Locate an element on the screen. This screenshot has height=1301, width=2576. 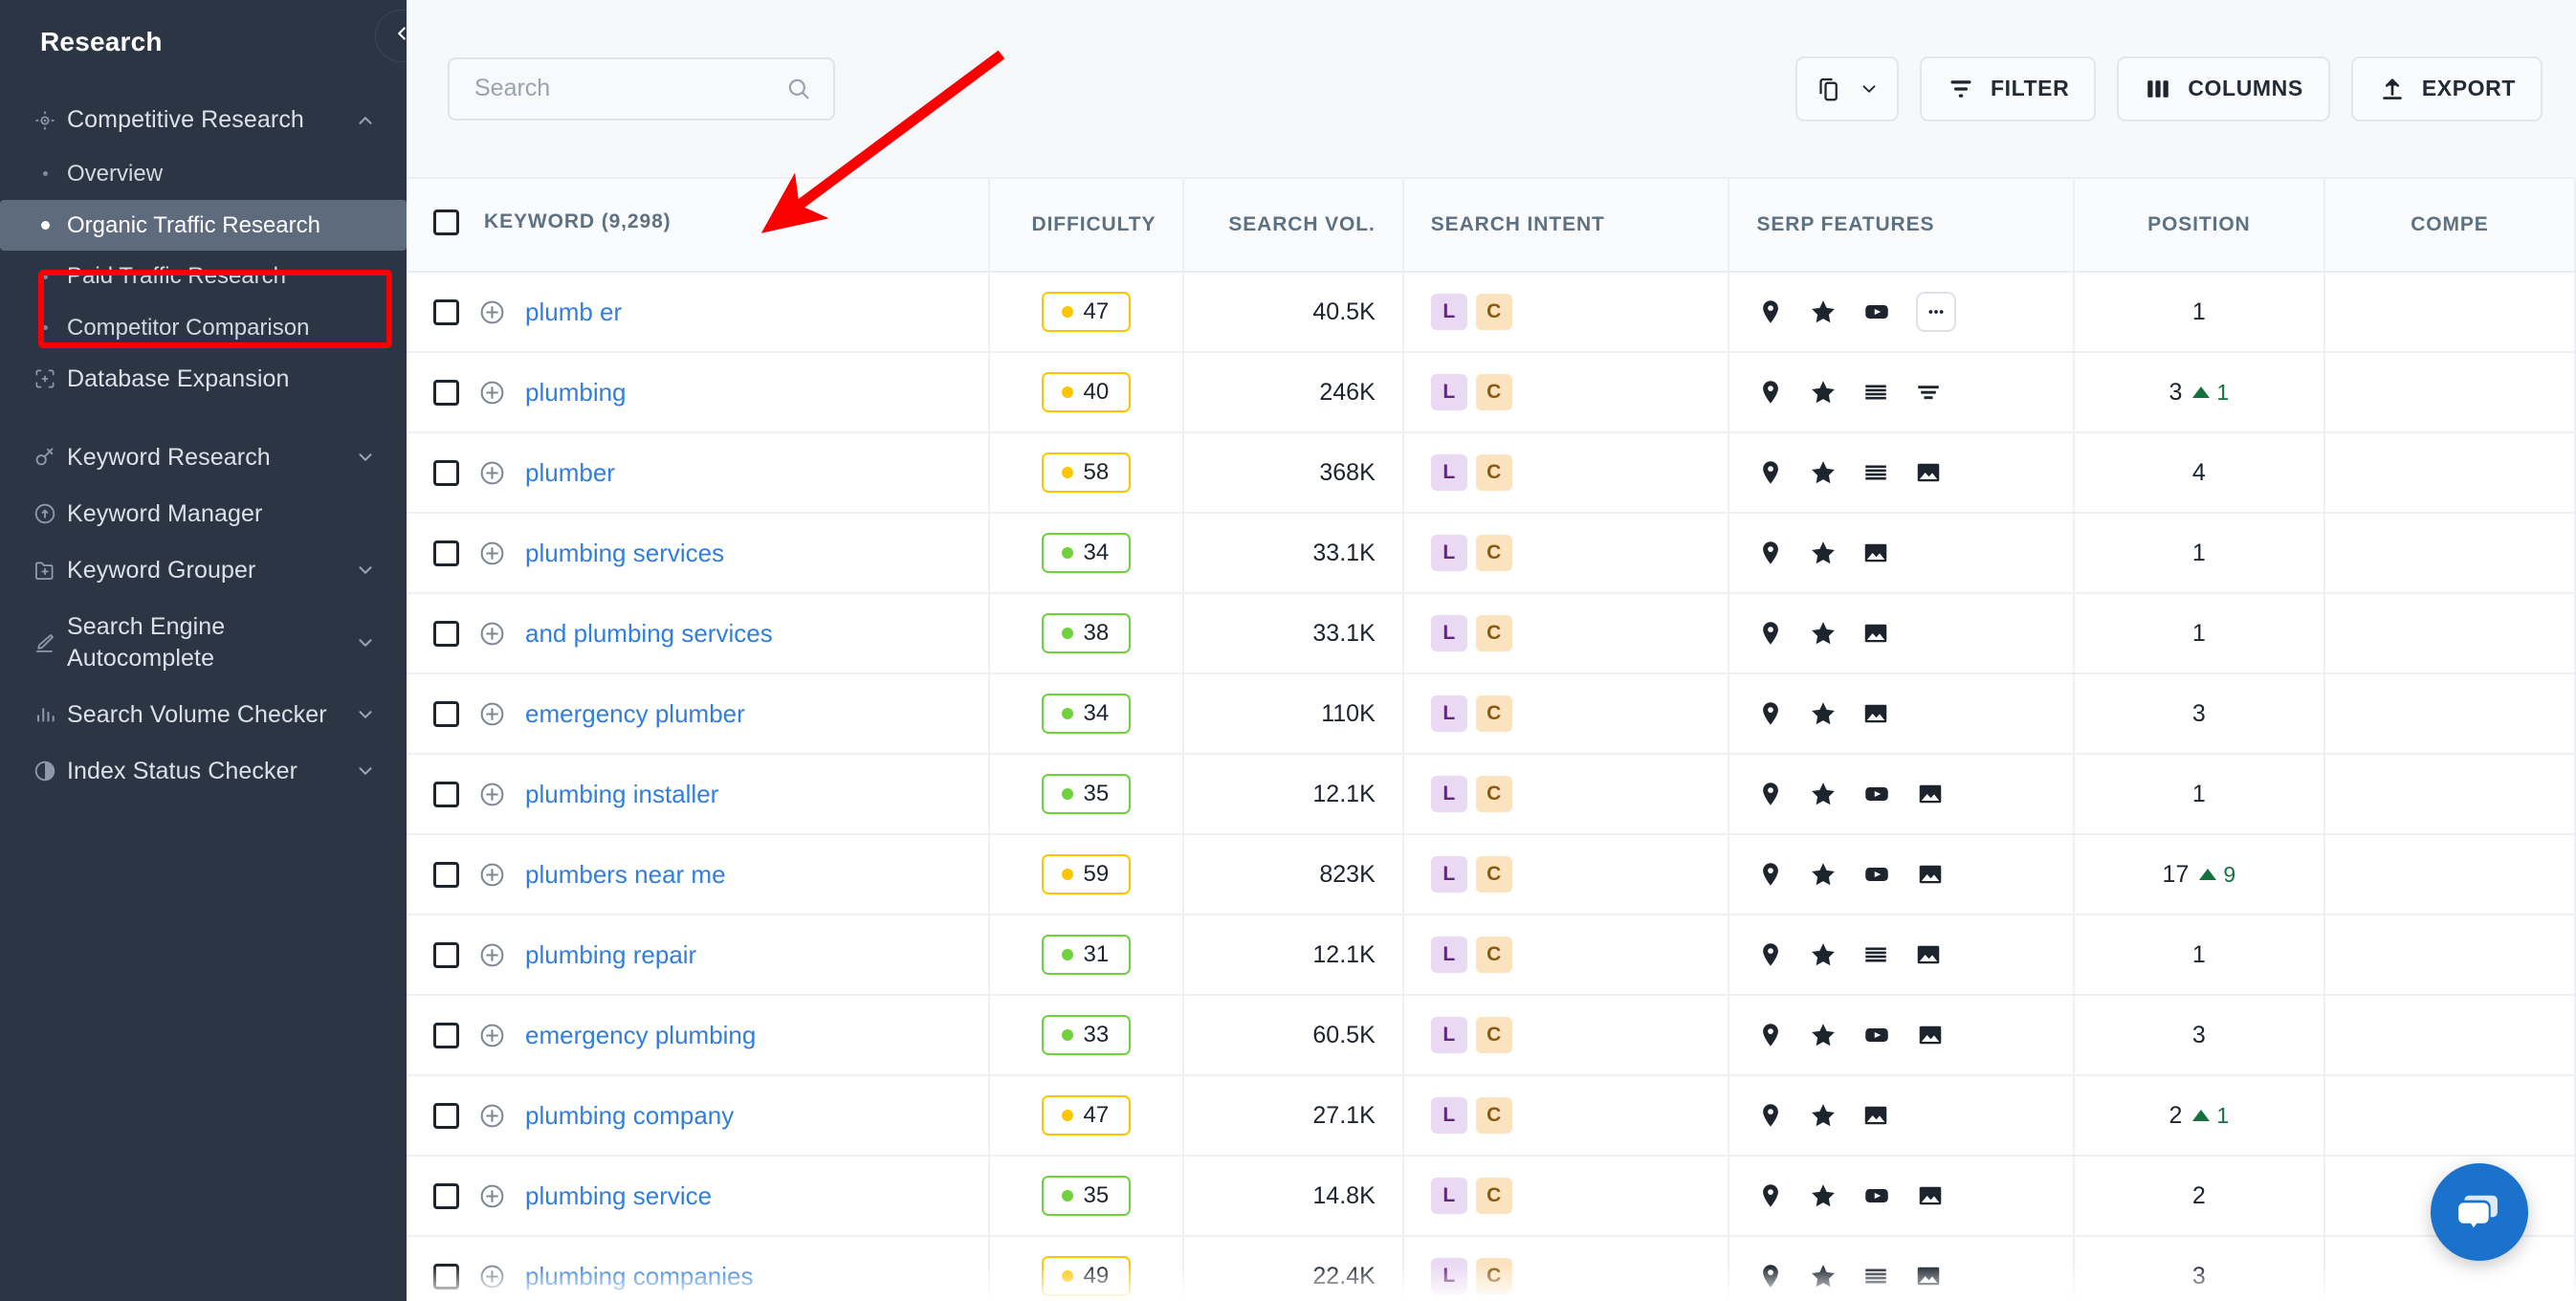
table-row: plumb er 47 40.5K LC 1 is located at coordinates (1492, 312).